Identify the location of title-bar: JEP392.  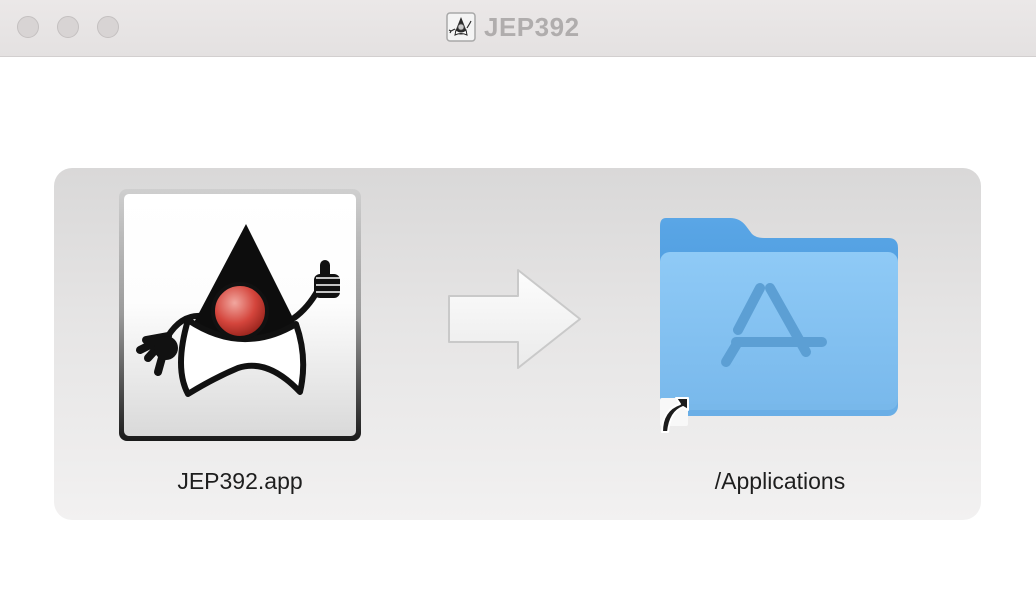
(518, 28).